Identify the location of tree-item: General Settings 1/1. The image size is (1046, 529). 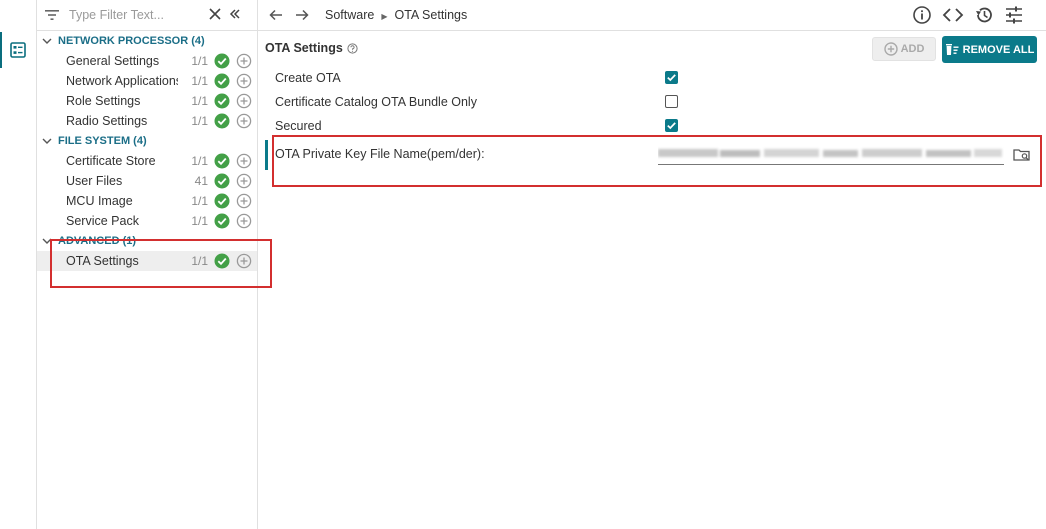
(147, 61).